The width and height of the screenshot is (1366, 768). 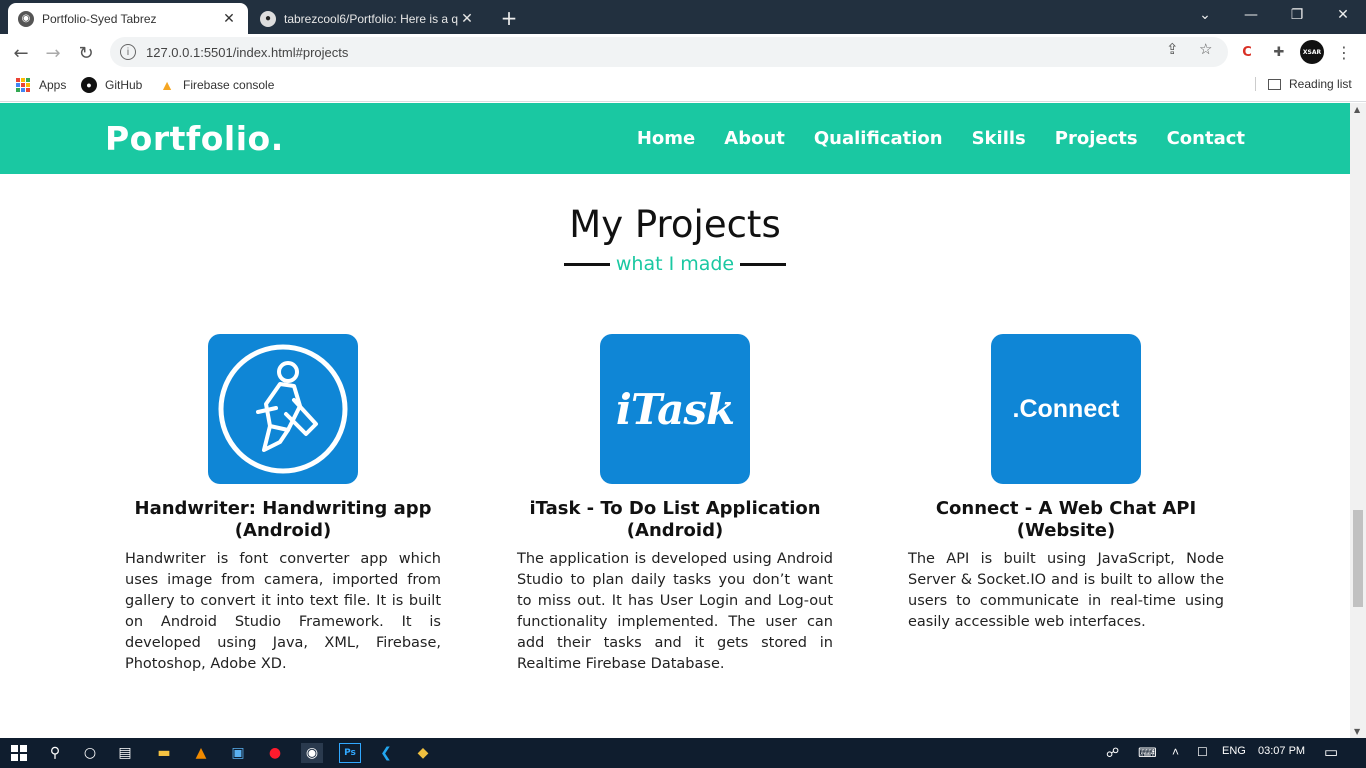 What do you see at coordinates (586, 264) in the screenshot?
I see `divider-left` at bounding box center [586, 264].